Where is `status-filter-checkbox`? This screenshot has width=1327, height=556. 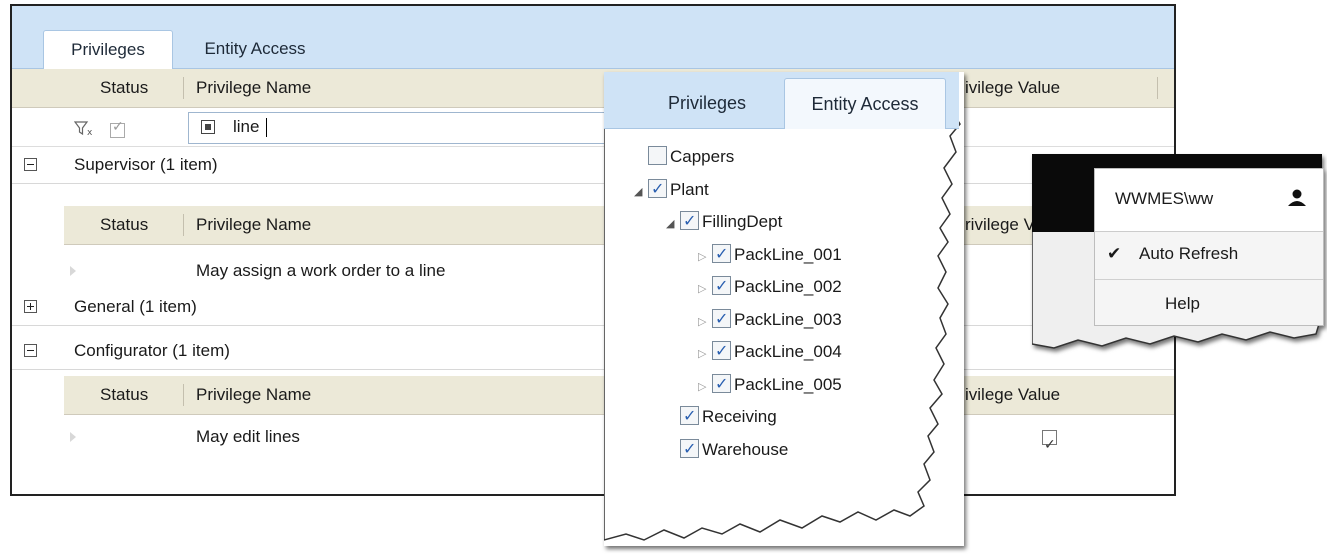 status-filter-checkbox is located at coordinates (117, 129).